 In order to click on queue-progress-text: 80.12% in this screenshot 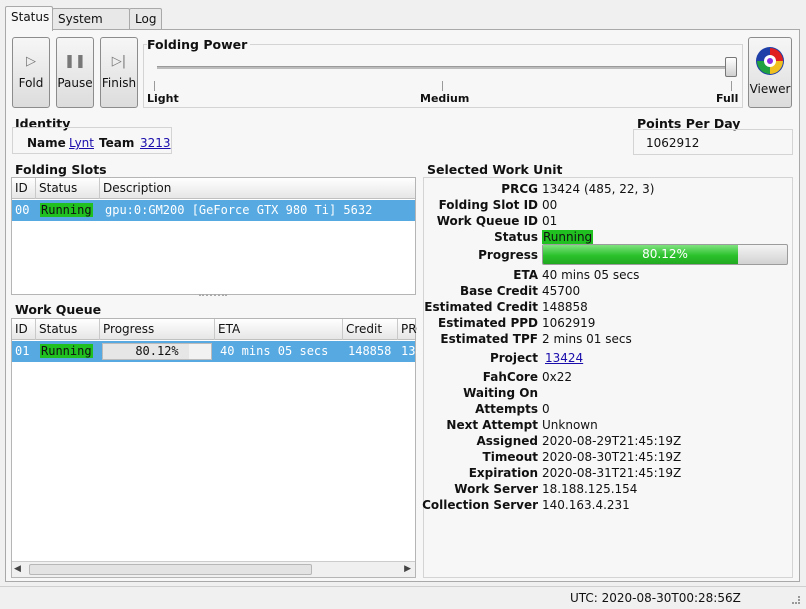, I will do `click(157, 351)`.